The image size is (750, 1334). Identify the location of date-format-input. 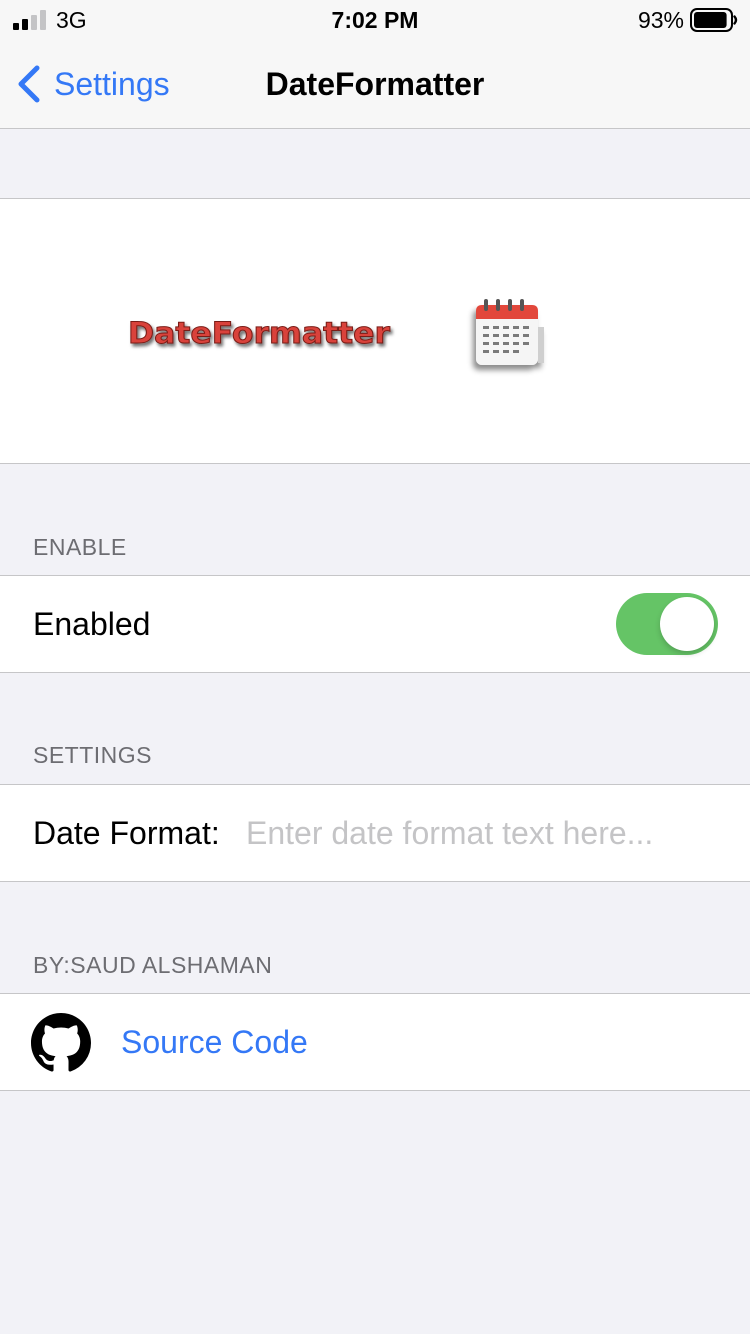
(486, 833).